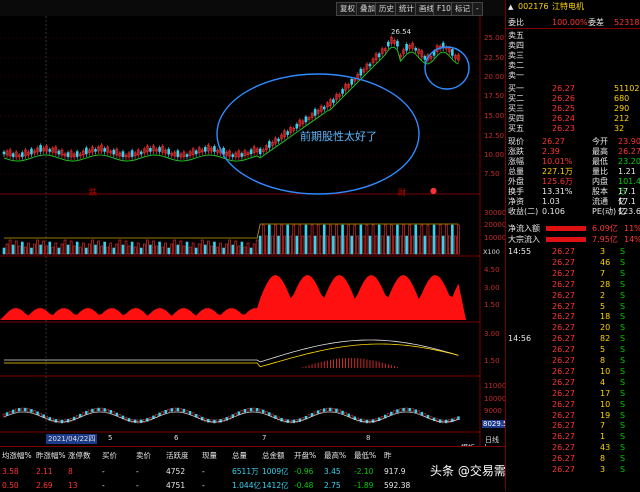 This screenshot has height=492, width=640. I want to click on flow-row-0: 净流入额 6.09亿 11%, so click(573, 229).